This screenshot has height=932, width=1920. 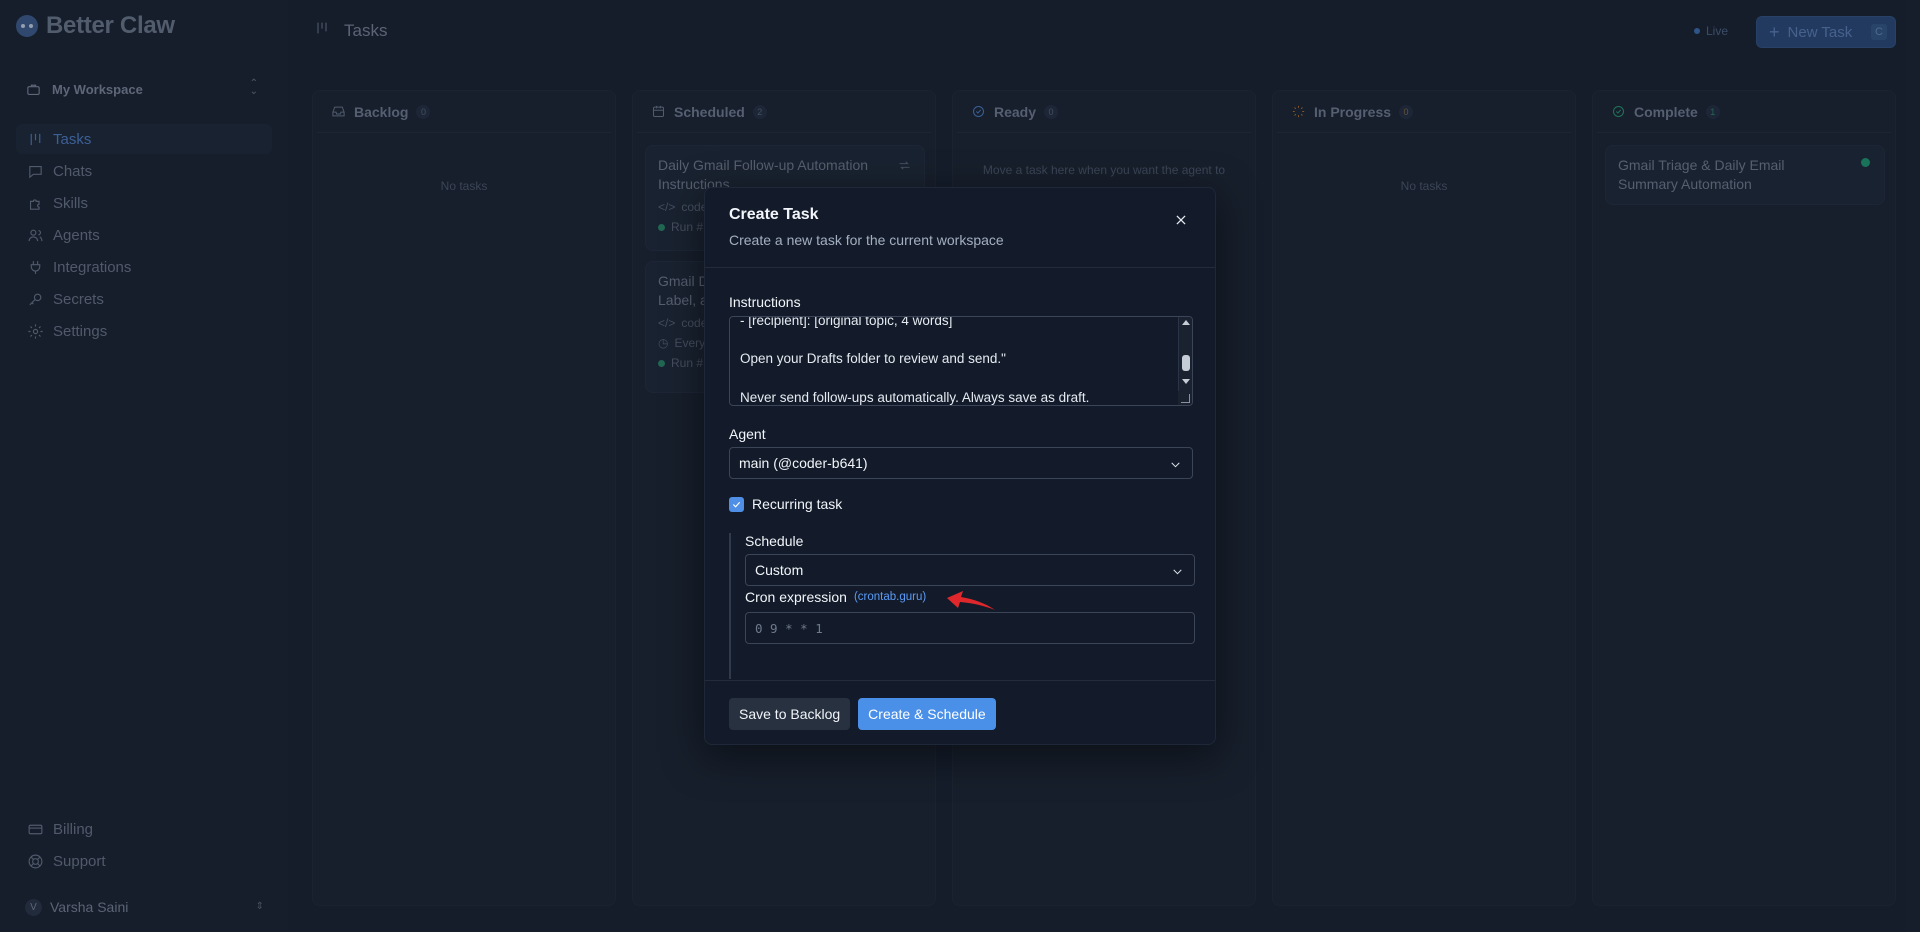 What do you see at coordinates (846, 322) in the screenshot?
I see `textarea-line: - [recipient]: [original topic, 4 words]` at bounding box center [846, 322].